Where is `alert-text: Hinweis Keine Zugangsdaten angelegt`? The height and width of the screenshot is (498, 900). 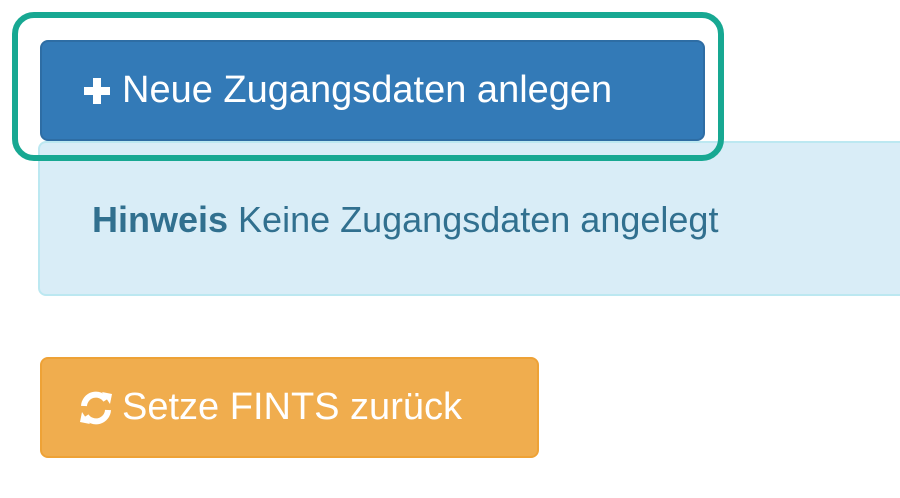
alert-text: Hinweis Keine Zugangsdaten angelegt is located at coordinates (405, 220).